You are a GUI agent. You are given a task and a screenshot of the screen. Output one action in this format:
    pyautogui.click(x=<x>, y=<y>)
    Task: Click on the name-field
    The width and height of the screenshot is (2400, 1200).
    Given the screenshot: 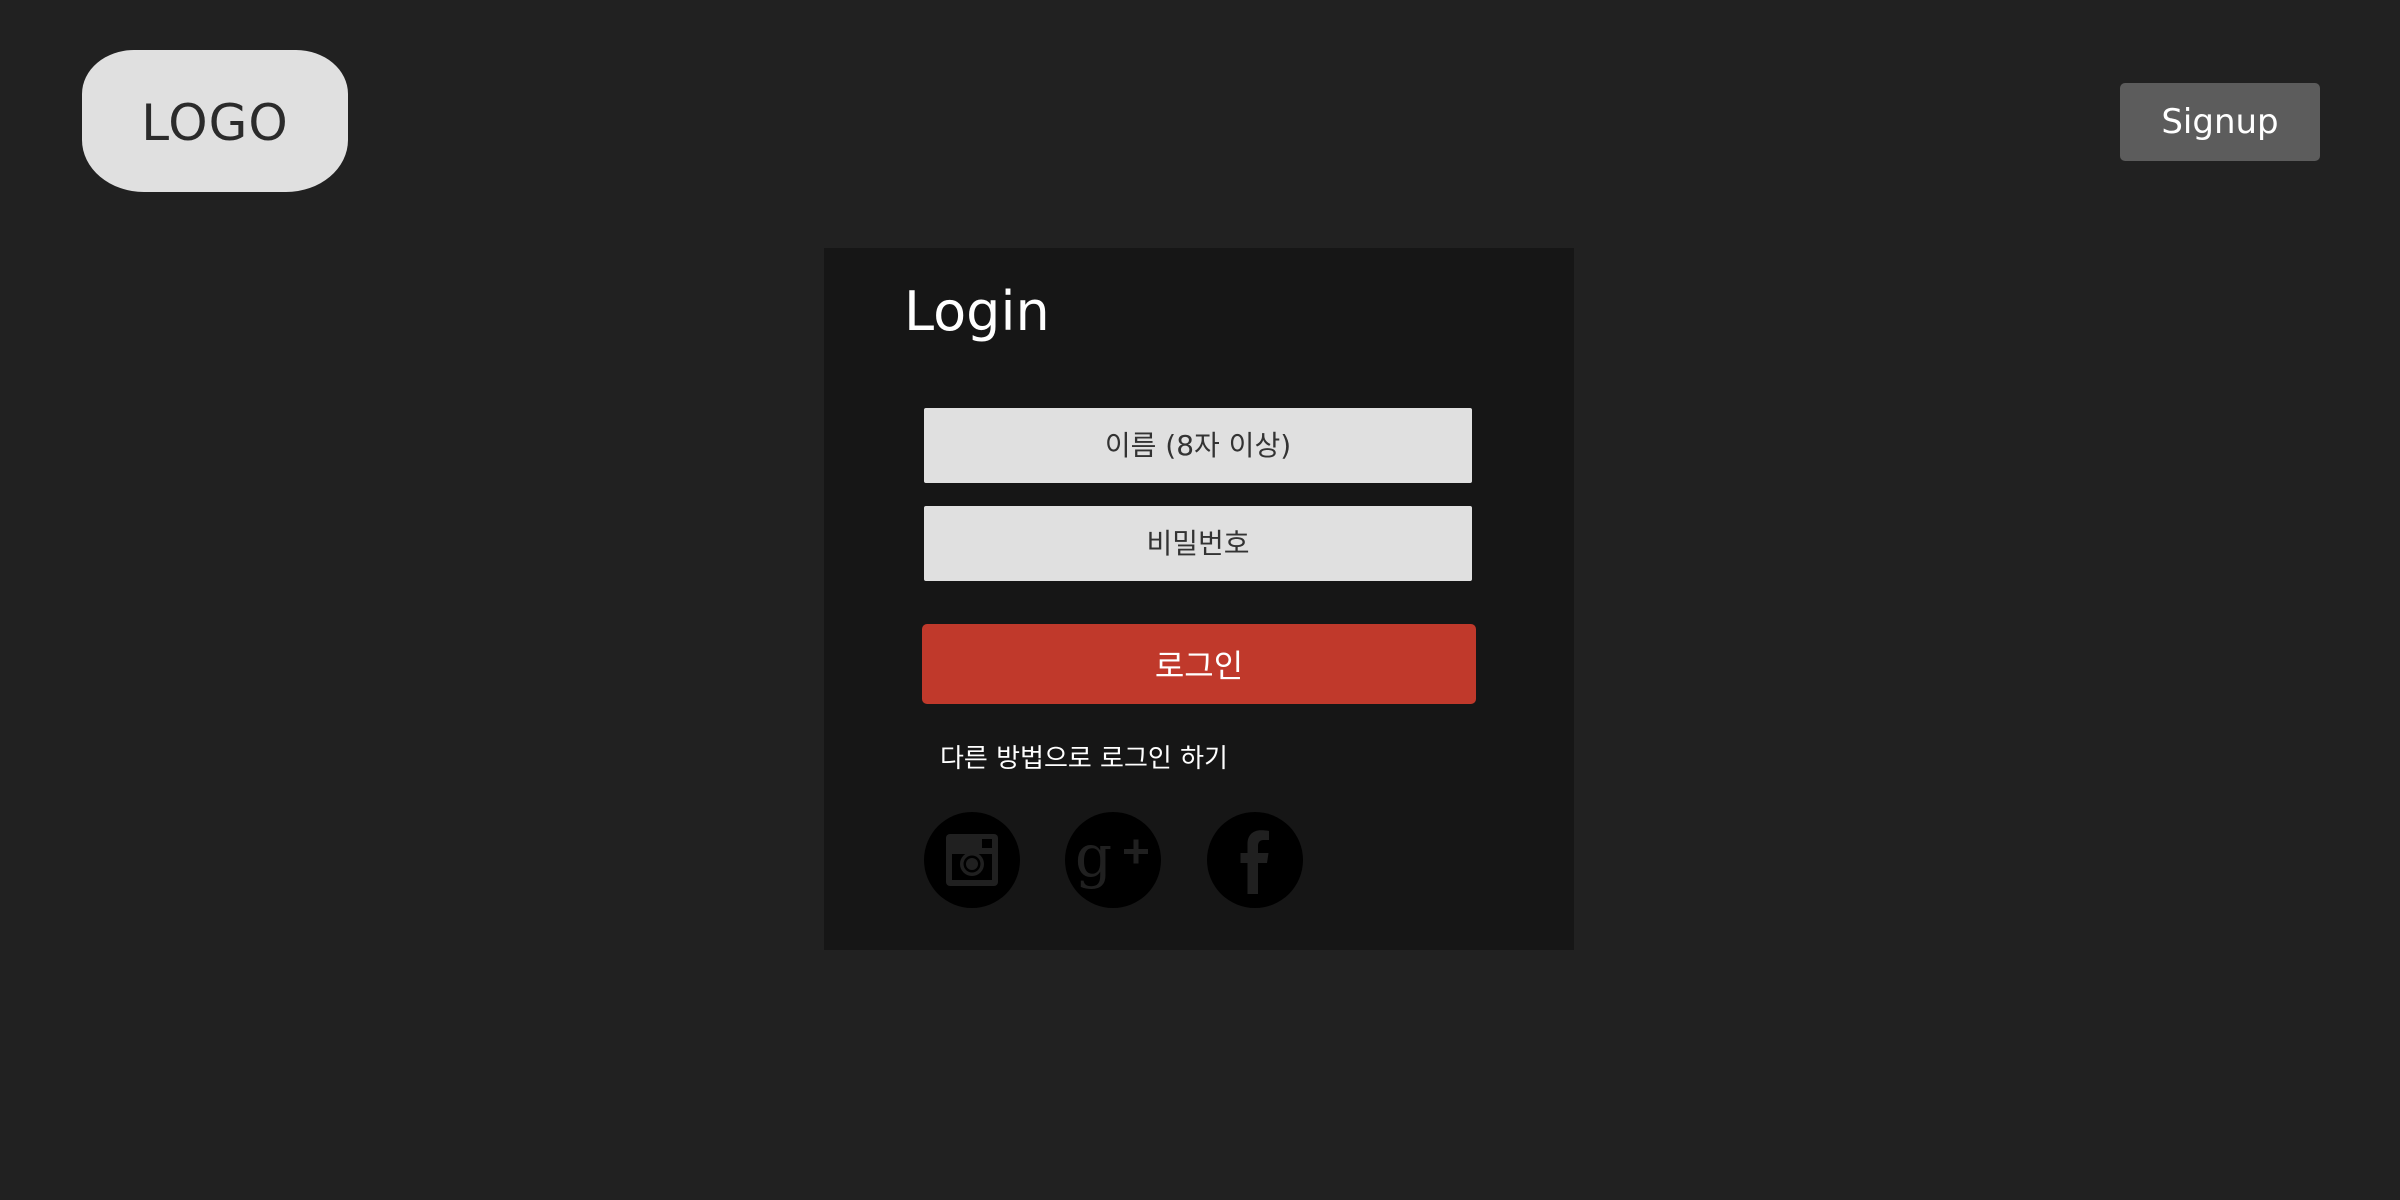 What is the action you would take?
    pyautogui.click(x=1198, y=445)
    